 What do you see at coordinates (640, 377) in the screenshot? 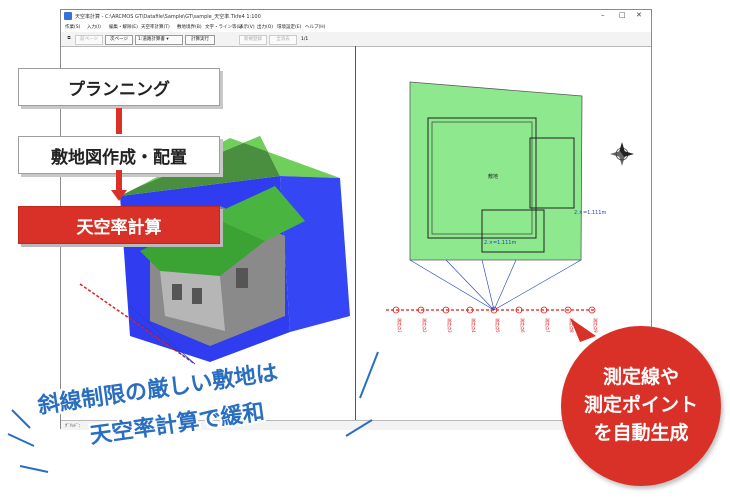
I see `badge-line1: 測定線や` at bounding box center [640, 377].